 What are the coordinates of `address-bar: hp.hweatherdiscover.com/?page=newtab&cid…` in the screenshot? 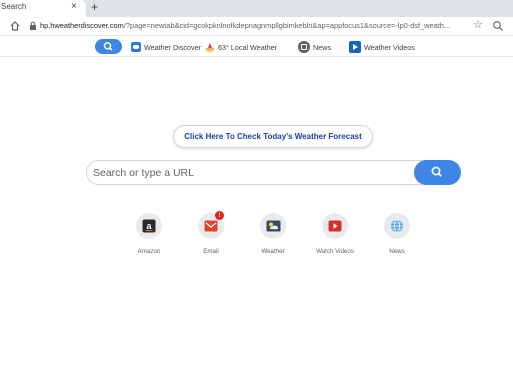 It's located at (254, 25).